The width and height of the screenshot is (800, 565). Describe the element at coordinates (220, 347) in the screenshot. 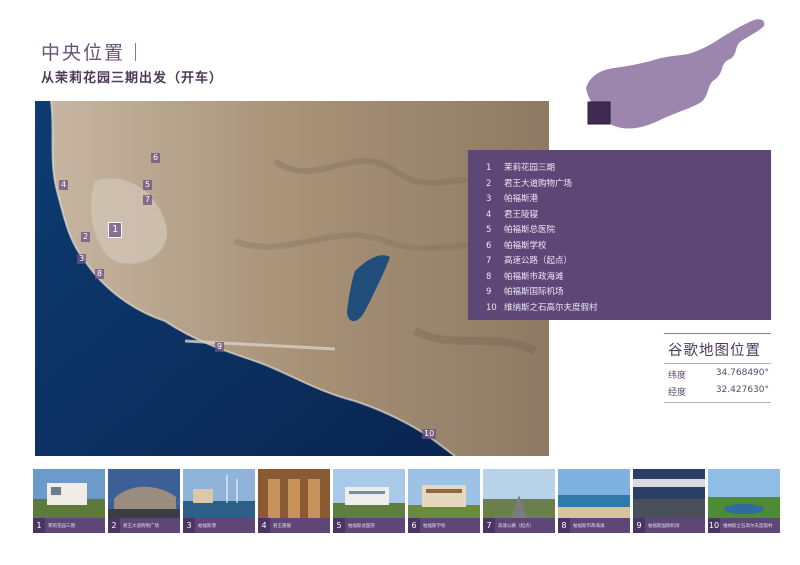

I see `map-marker-9: 9` at that location.